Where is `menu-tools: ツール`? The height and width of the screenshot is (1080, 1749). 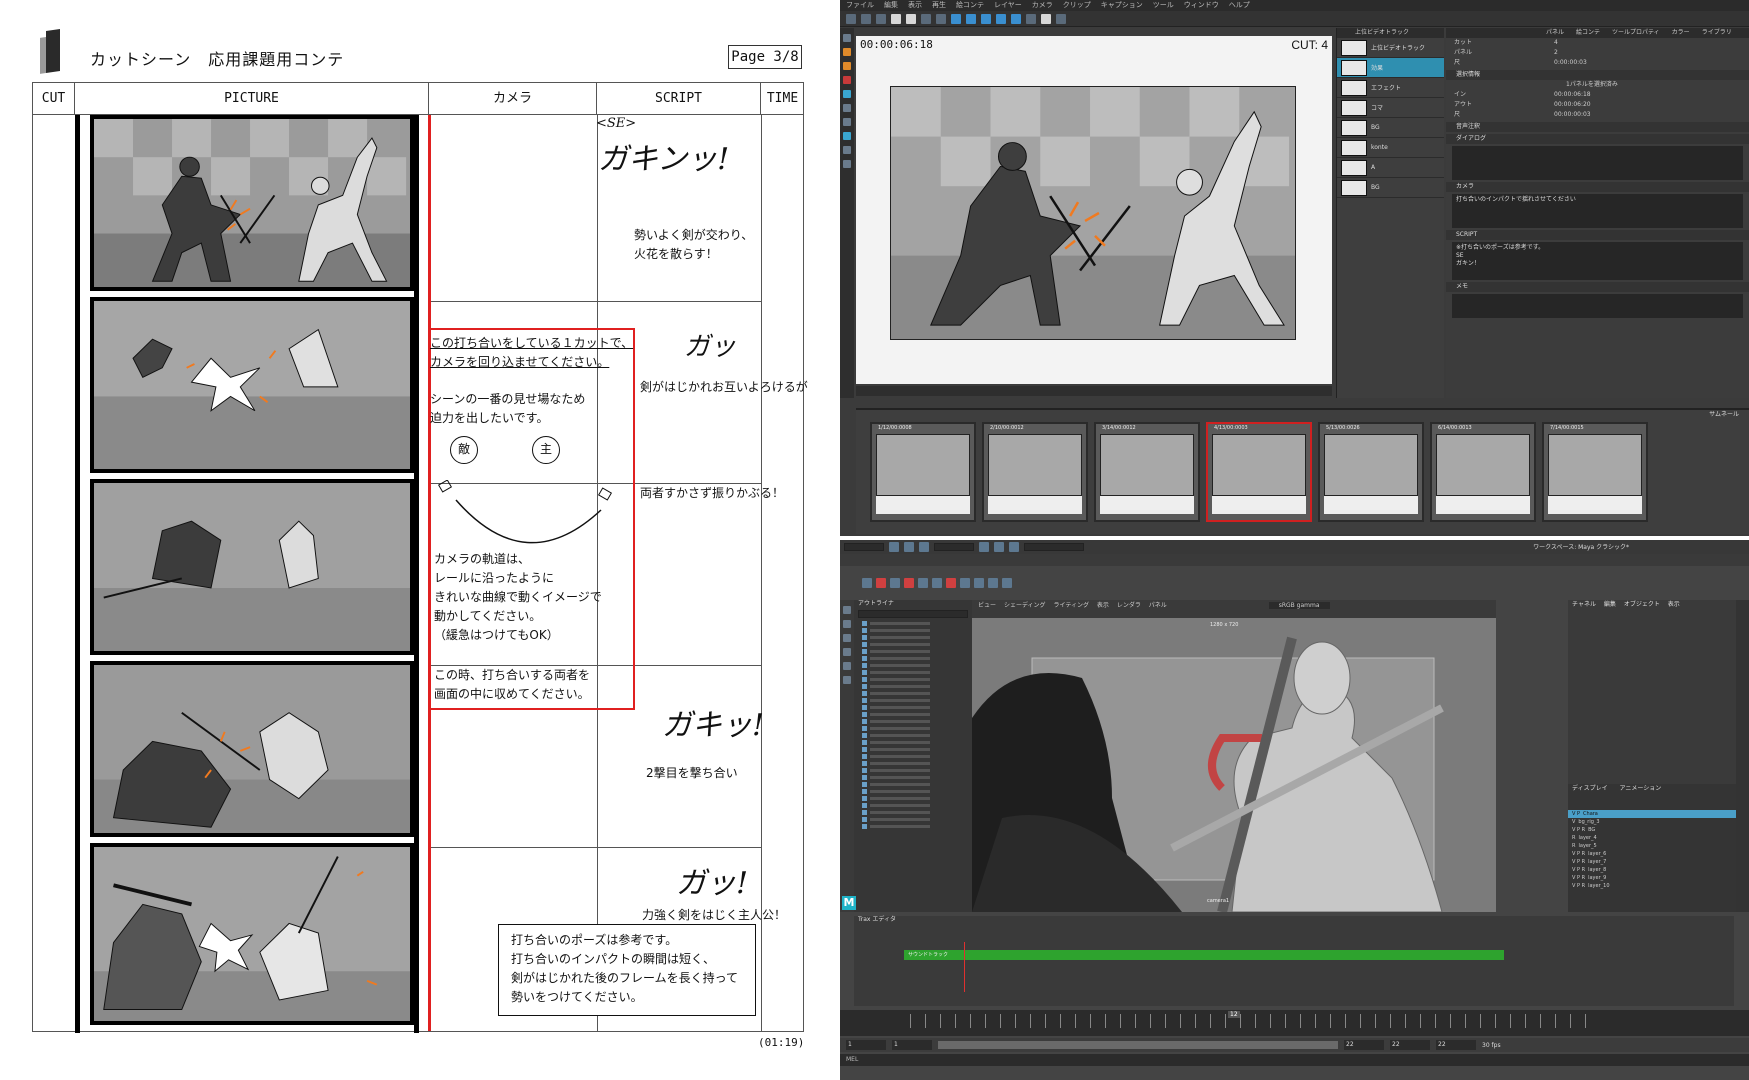 menu-tools: ツール is located at coordinates (1163, 5).